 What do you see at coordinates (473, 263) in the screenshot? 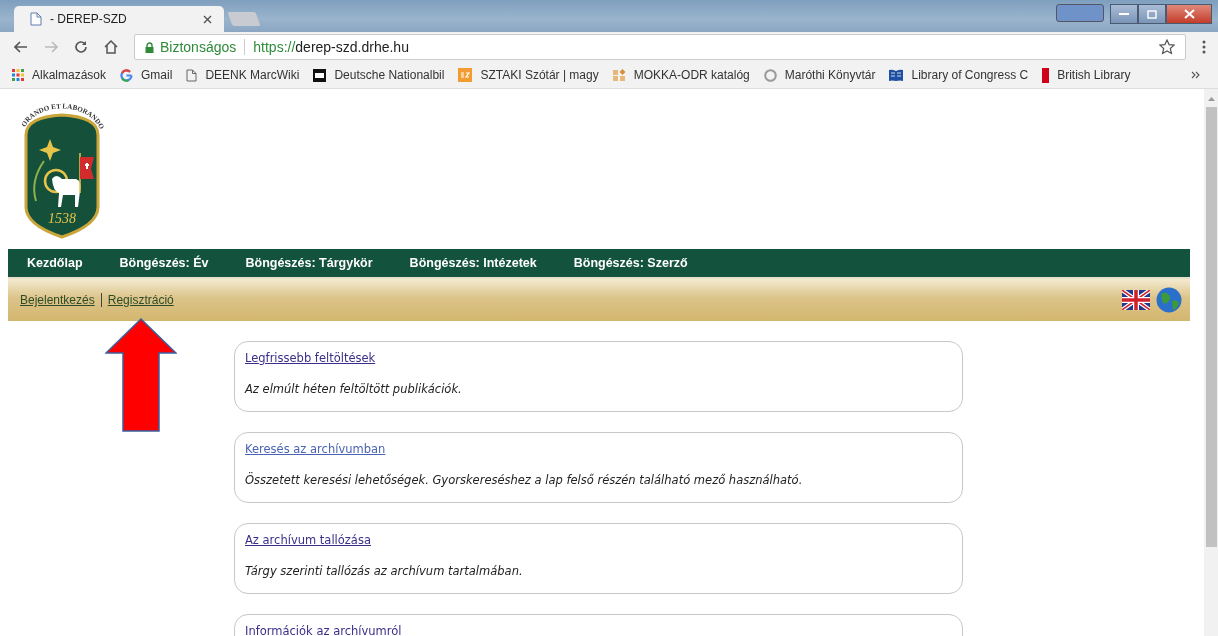
I see `nav-link: Böngészés: Intézetek` at bounding box center [473, 263].